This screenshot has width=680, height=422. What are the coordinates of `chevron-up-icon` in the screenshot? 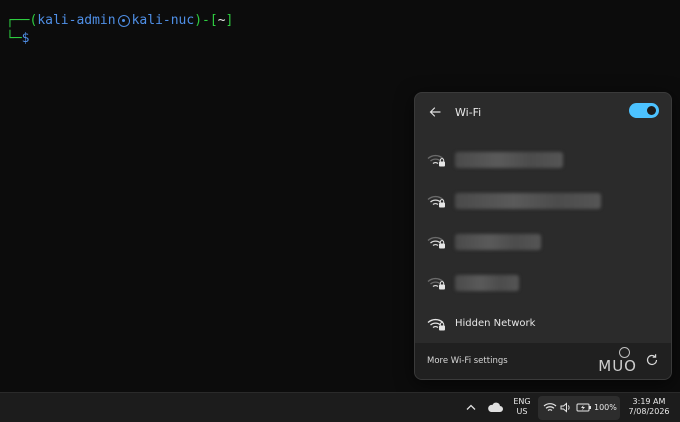 It's located at (471, 407).